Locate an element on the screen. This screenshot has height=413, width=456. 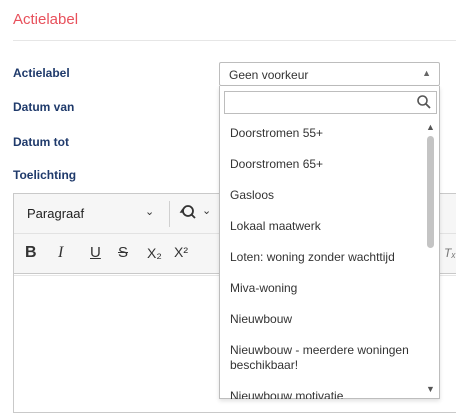
datum-tot-label: Datum tot is located at coordinates (41, 142).